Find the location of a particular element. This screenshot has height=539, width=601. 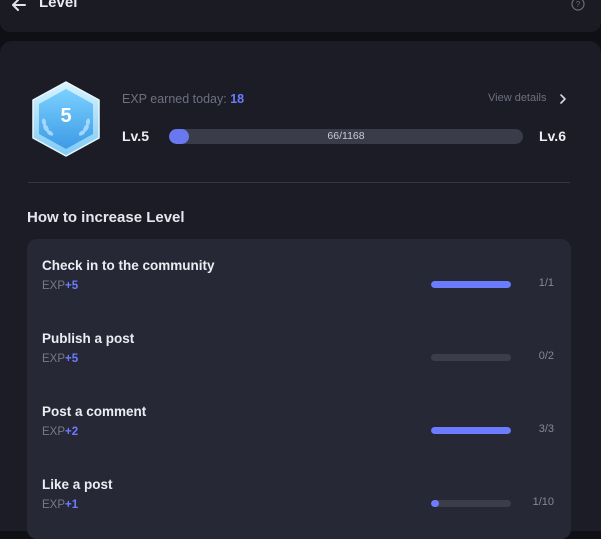

view-details-link: View details is located at coordinates (517, 98).